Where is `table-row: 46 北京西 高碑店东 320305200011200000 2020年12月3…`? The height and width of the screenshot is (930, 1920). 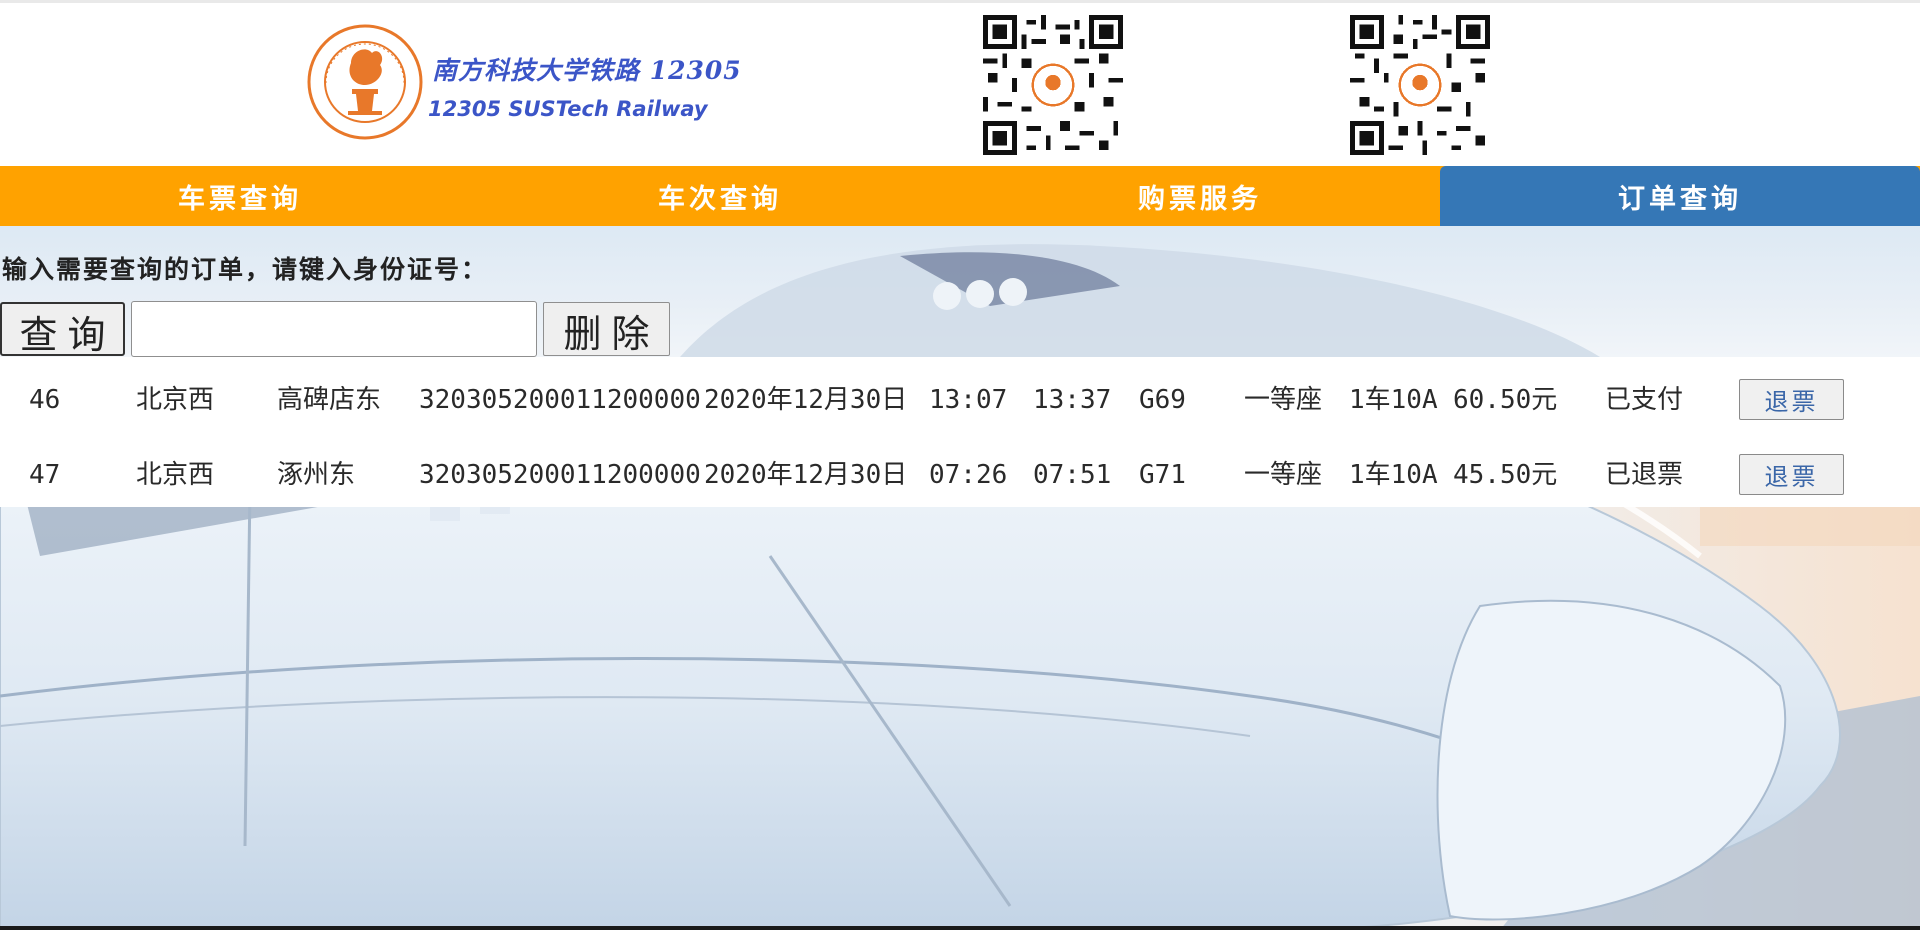 table-row: 46 北京西 高碑店东 320305200011200000 2020年12月3… is located at coordinates (960, 400).